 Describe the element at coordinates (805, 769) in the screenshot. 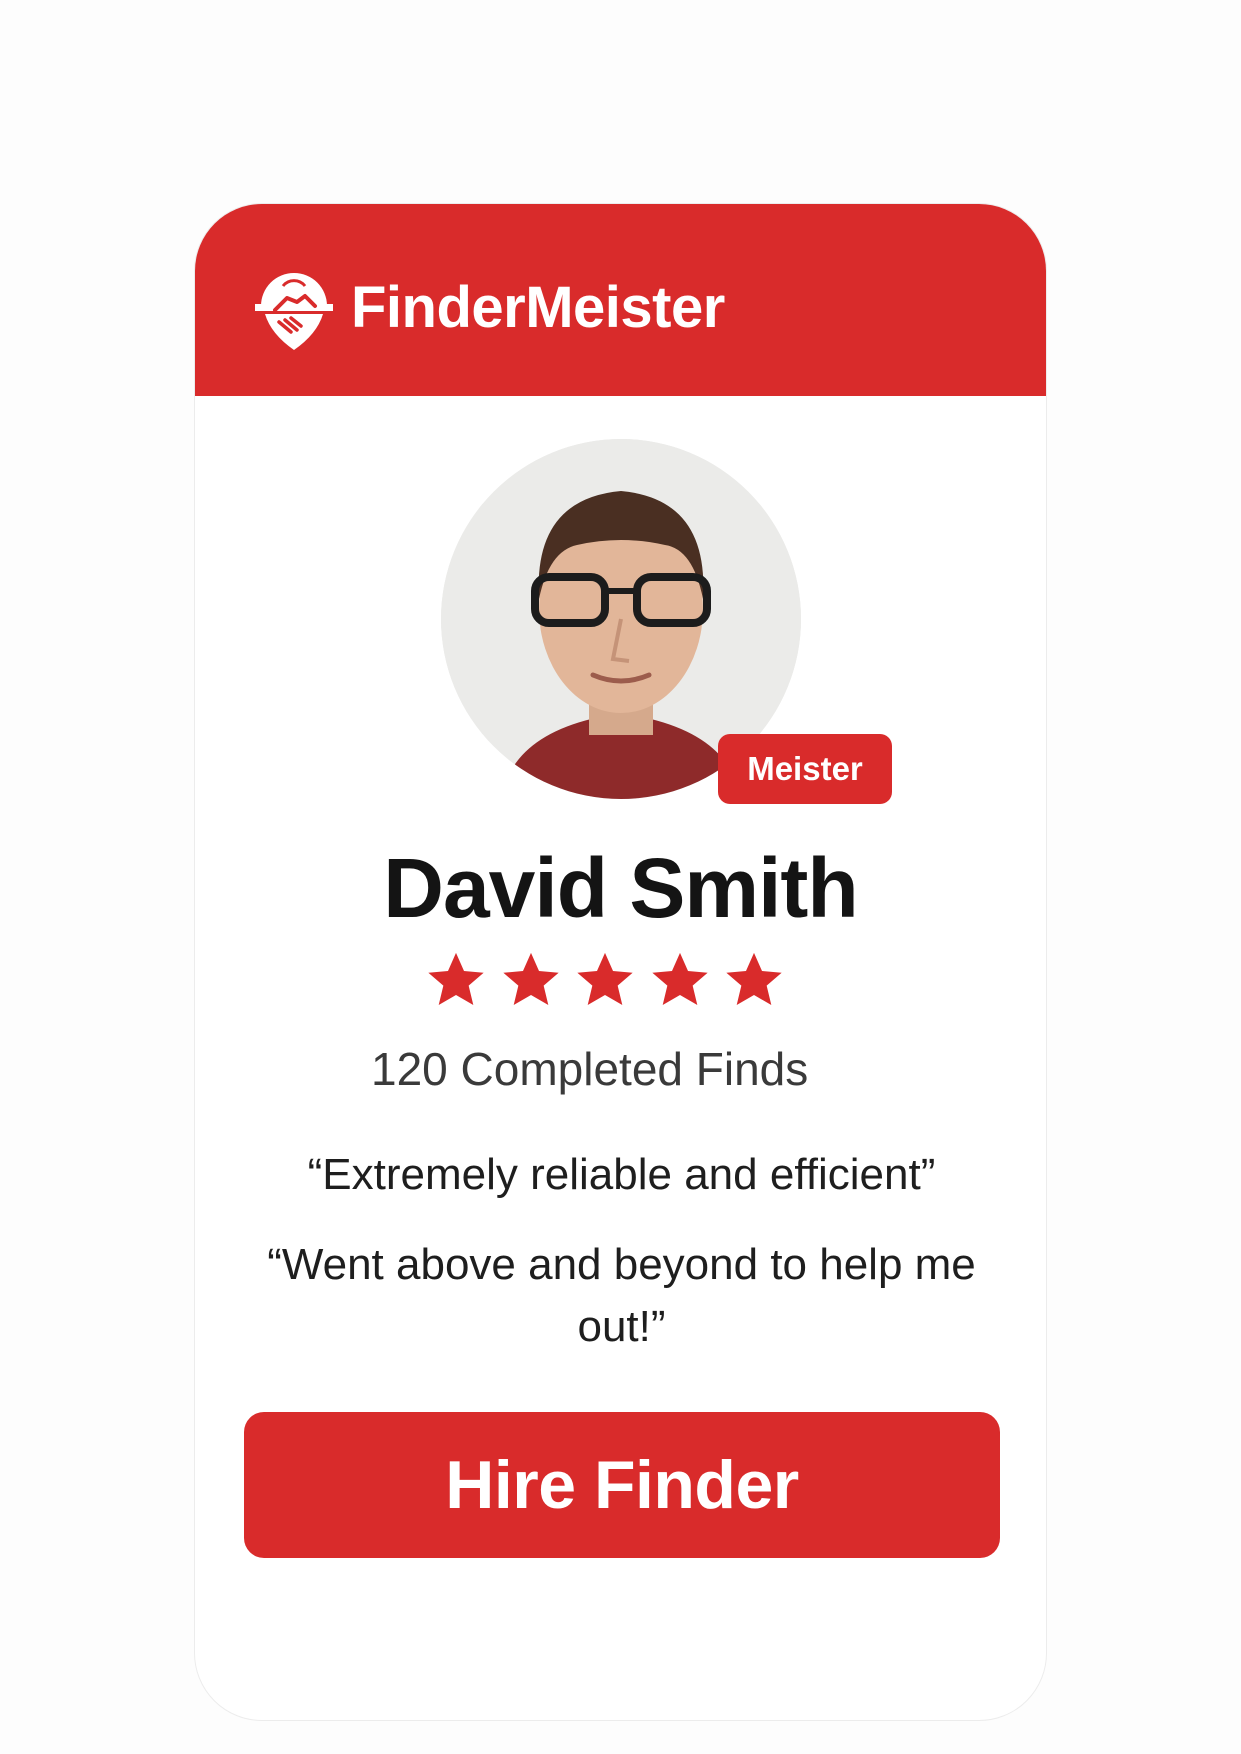

I see `meister-badge: Meister` at that location.